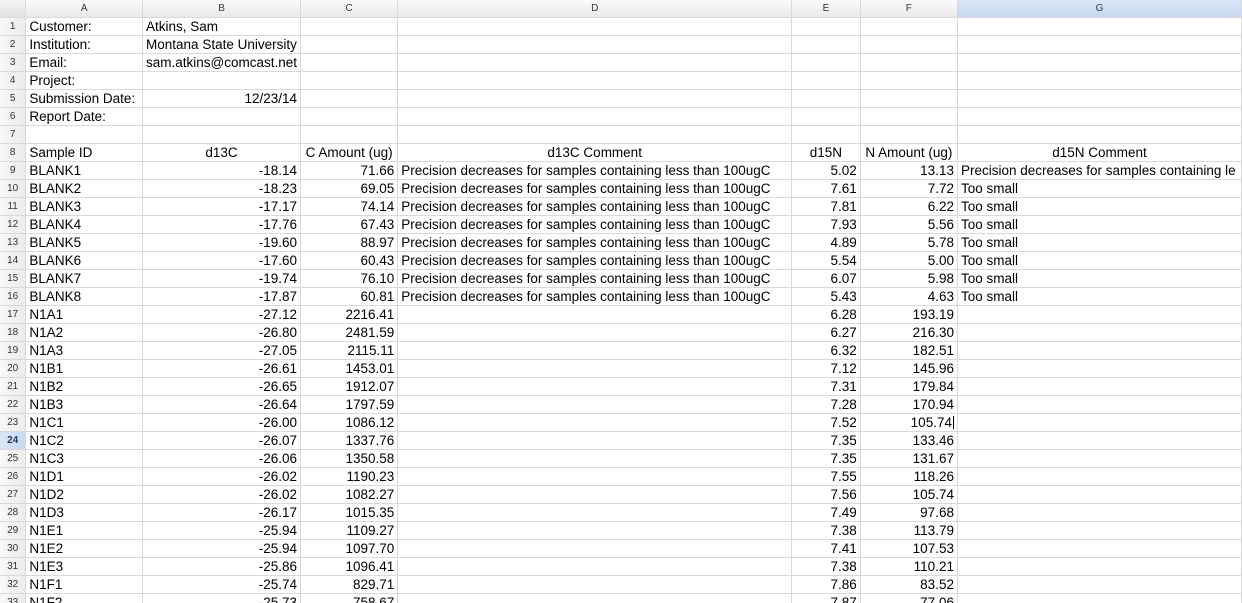 This screenshot has height=603, width=1242. What do you see at coordinates (909, 98) in the screenshot?
I see `cell-f5` at bounding box center [909, 98].